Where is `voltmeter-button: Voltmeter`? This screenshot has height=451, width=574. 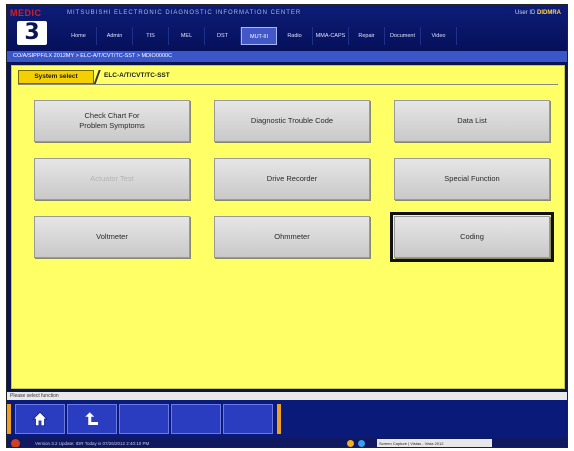 voltmeter-button: Voltmeter is located at coordinates (112, 237).